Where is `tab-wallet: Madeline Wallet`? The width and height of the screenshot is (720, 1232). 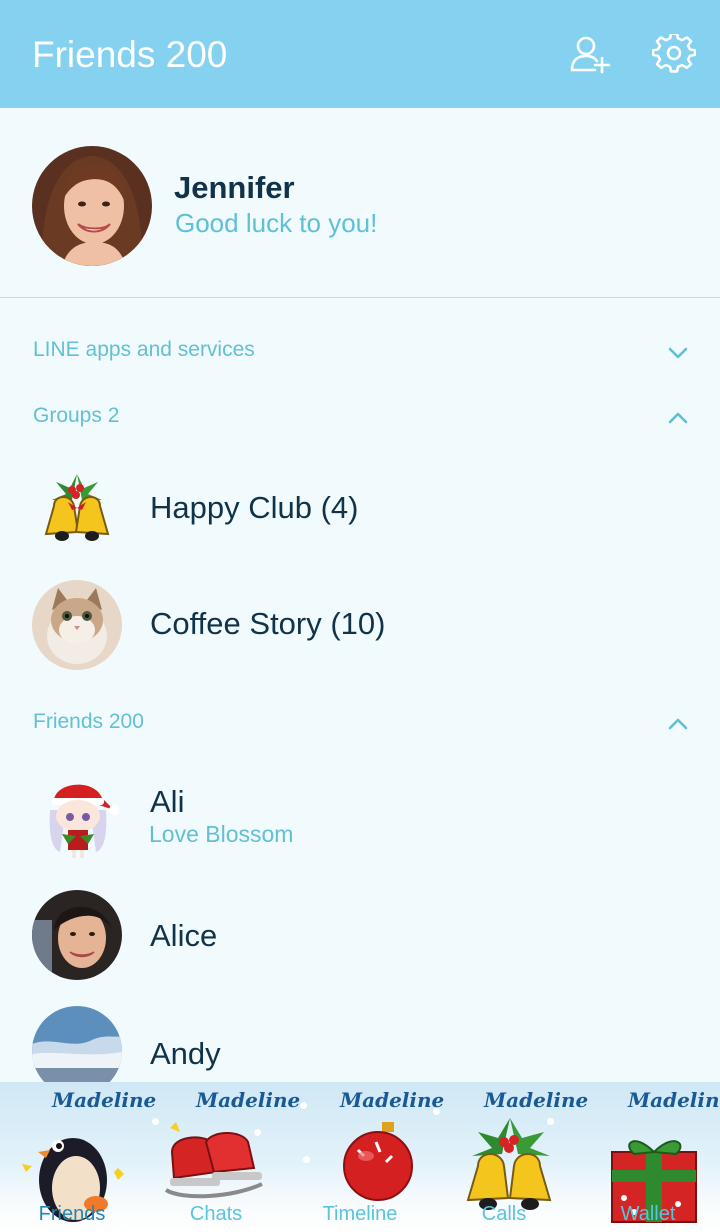 tab-wallet: Madeline Wallet is located at coordinates (648, 1157).